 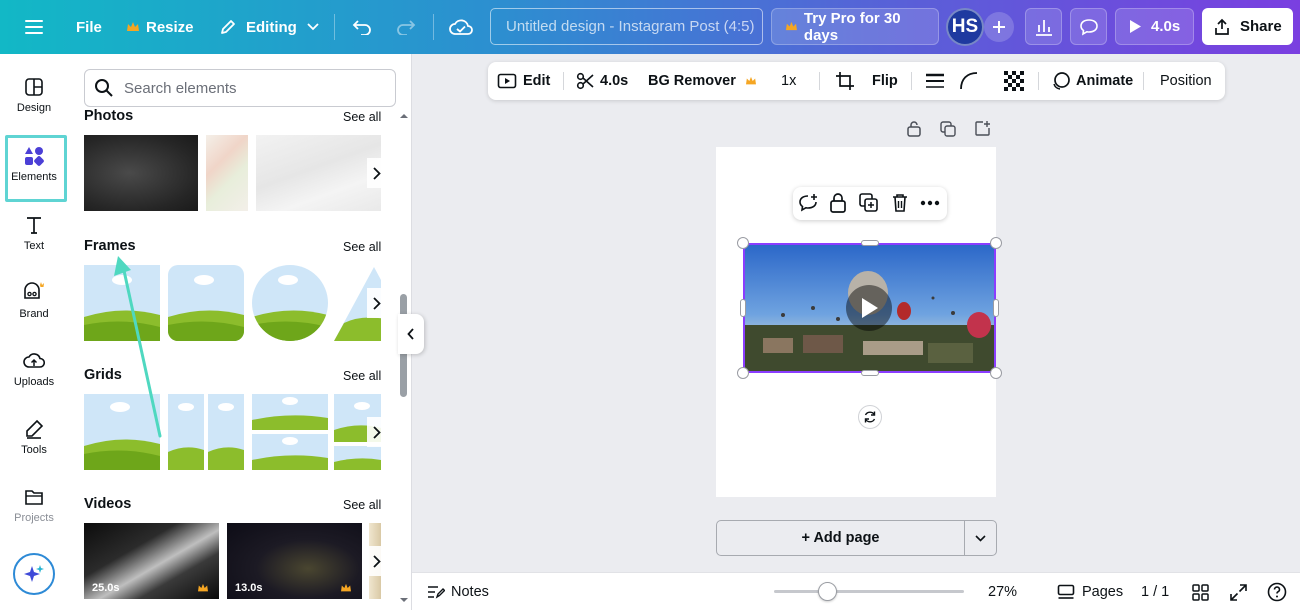 I want to click on corner-rounding-button, so click(x=969, y=81).